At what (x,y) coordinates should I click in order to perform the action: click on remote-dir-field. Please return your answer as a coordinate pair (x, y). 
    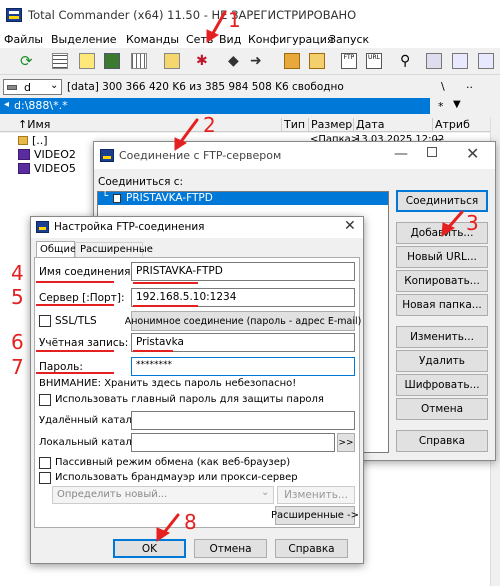
    Looking at the image, I should click on (243, 420).